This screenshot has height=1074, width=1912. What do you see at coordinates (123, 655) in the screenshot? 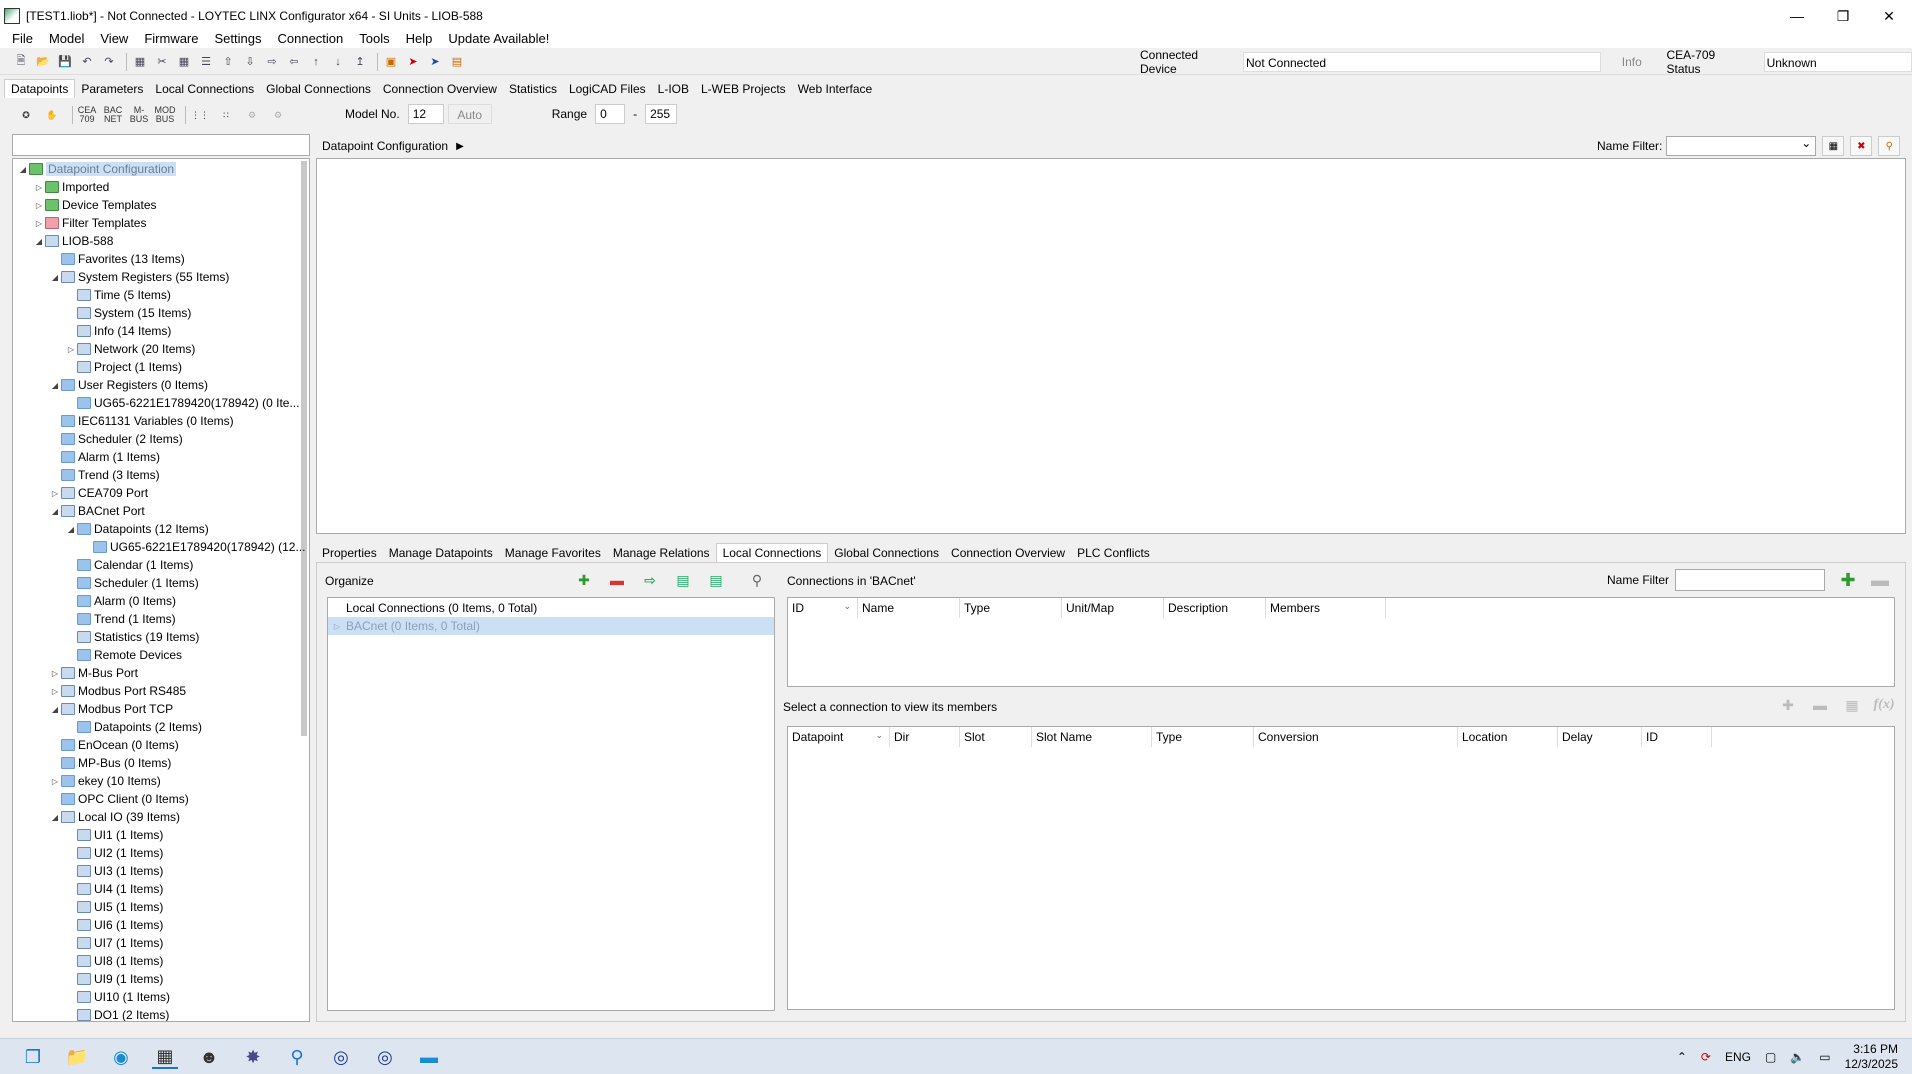
I see `tree-item: Remote Devices` at bounding box center [123, 655].